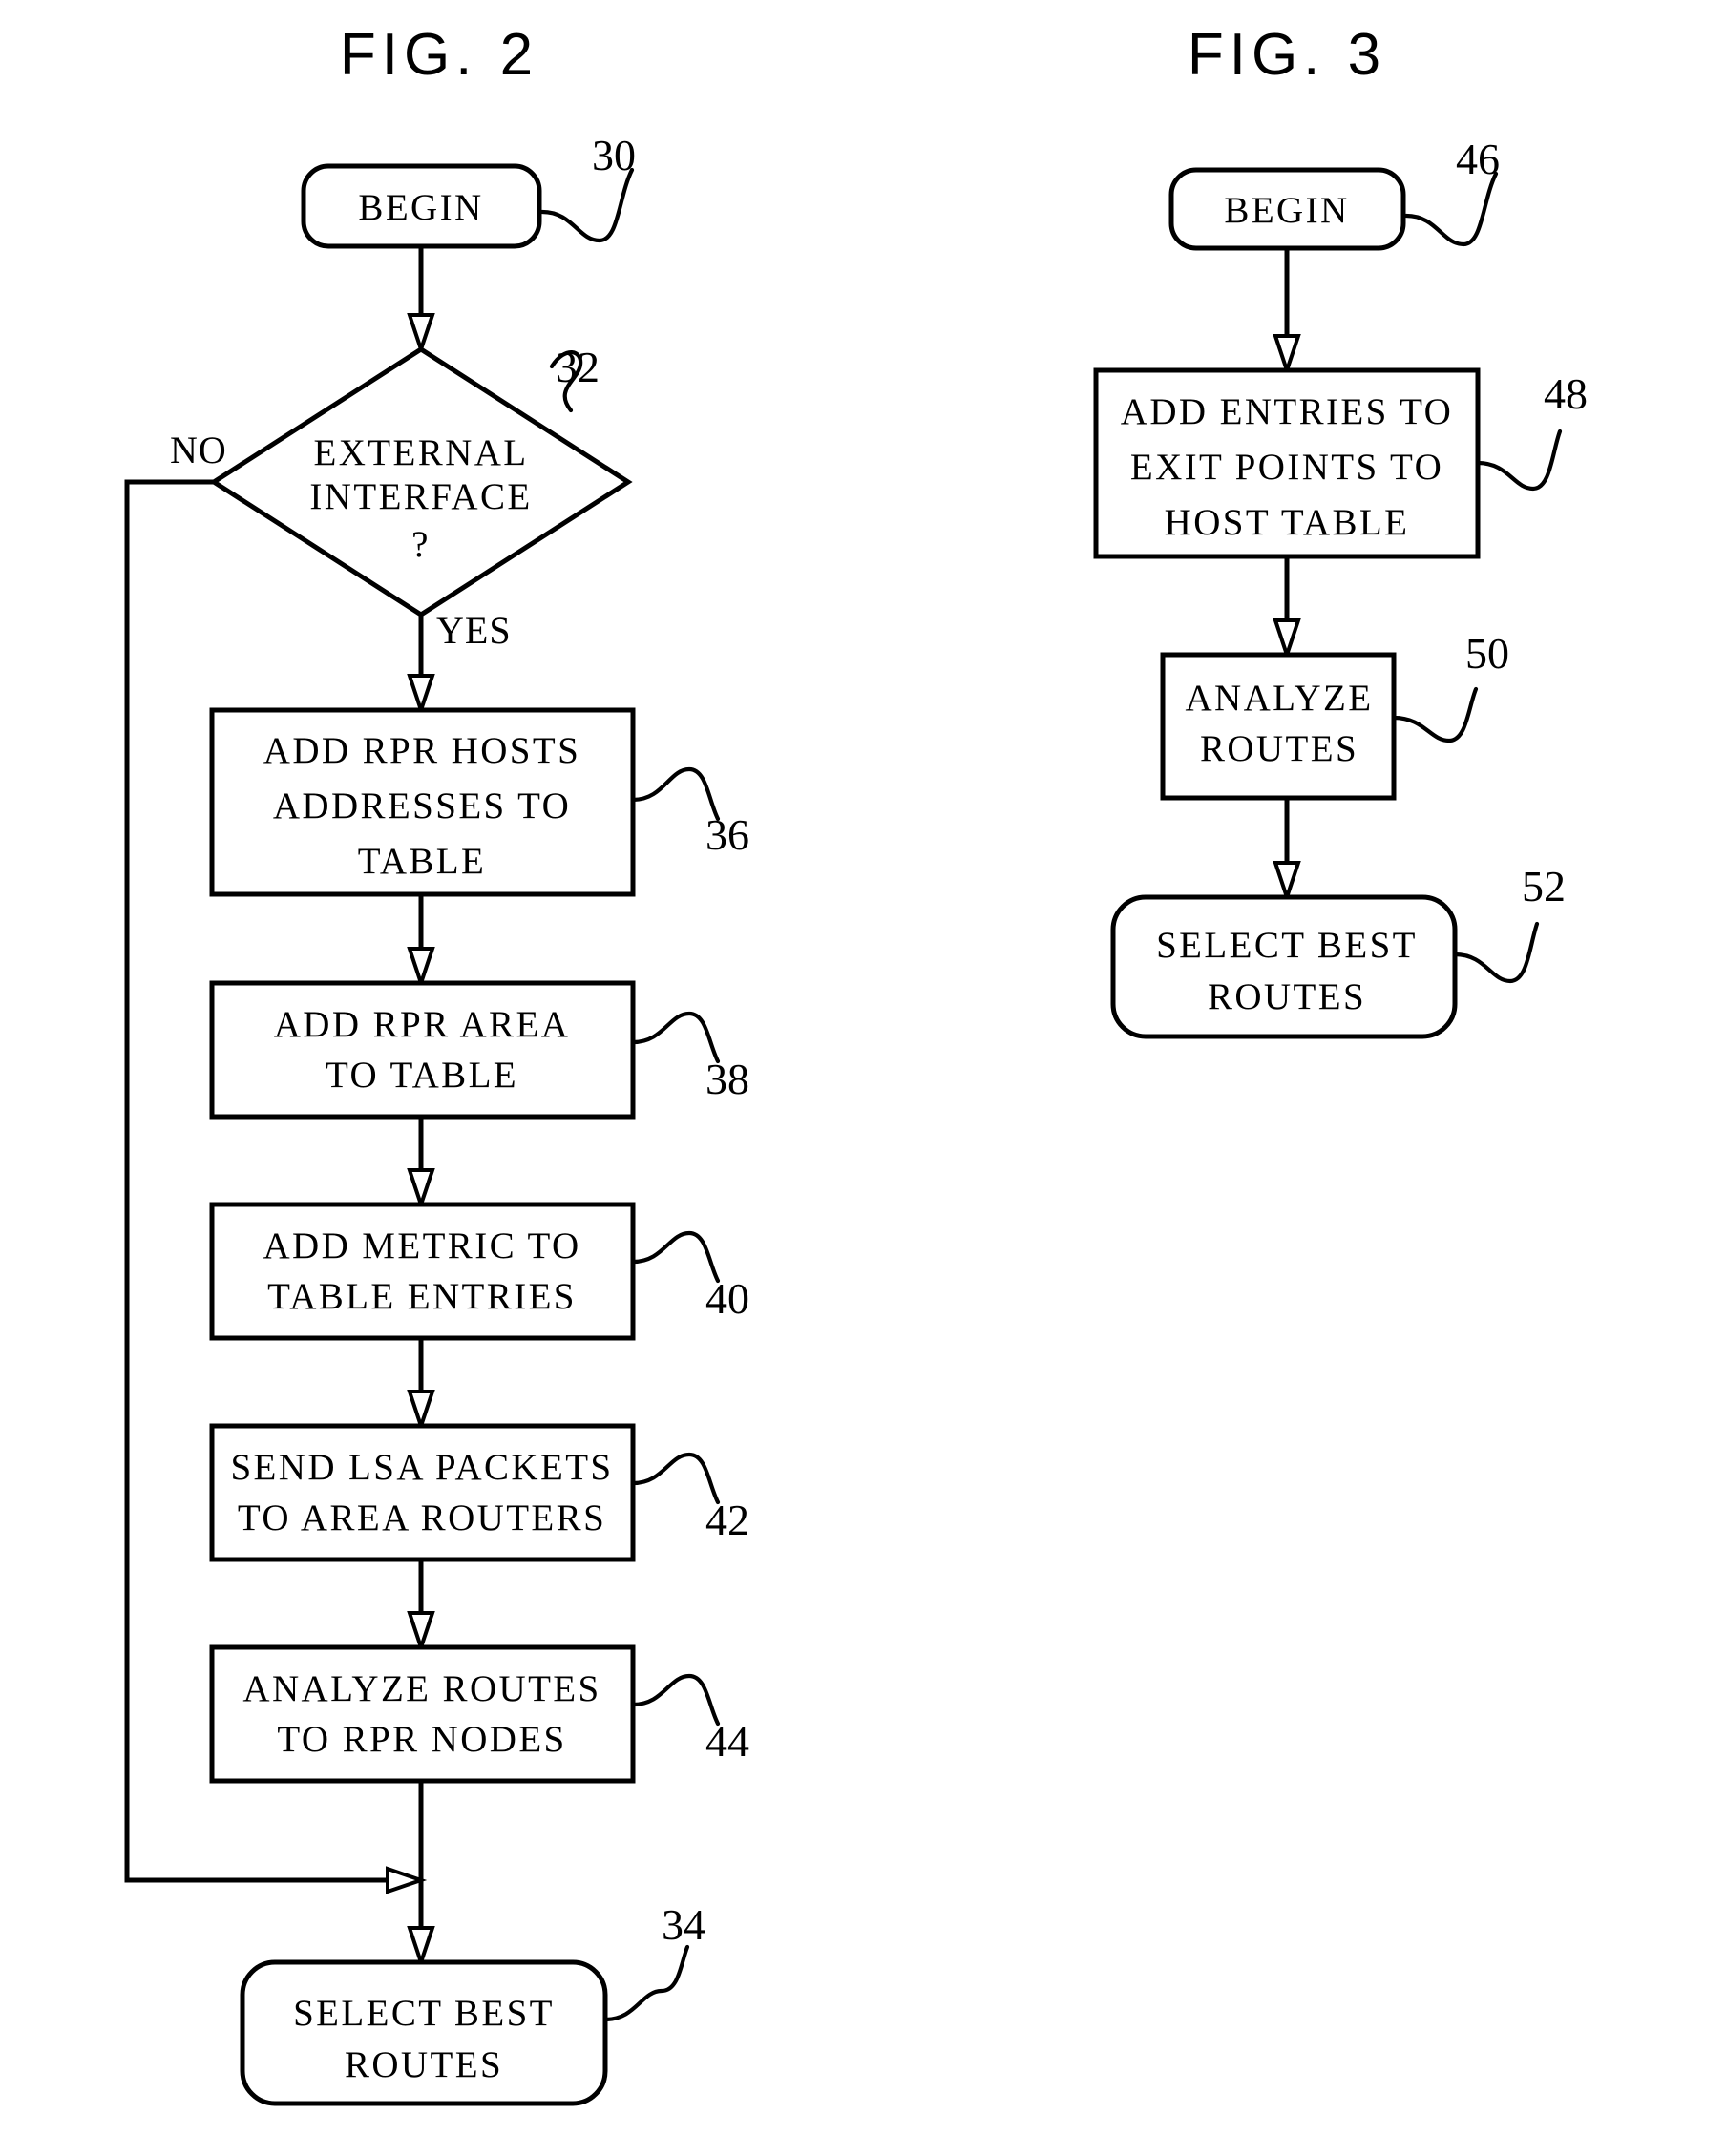  Describe the element at coordinates (422, 1296) in the screenshot. I see `box40-label-line2: TABLE ENTRIES` at that location.